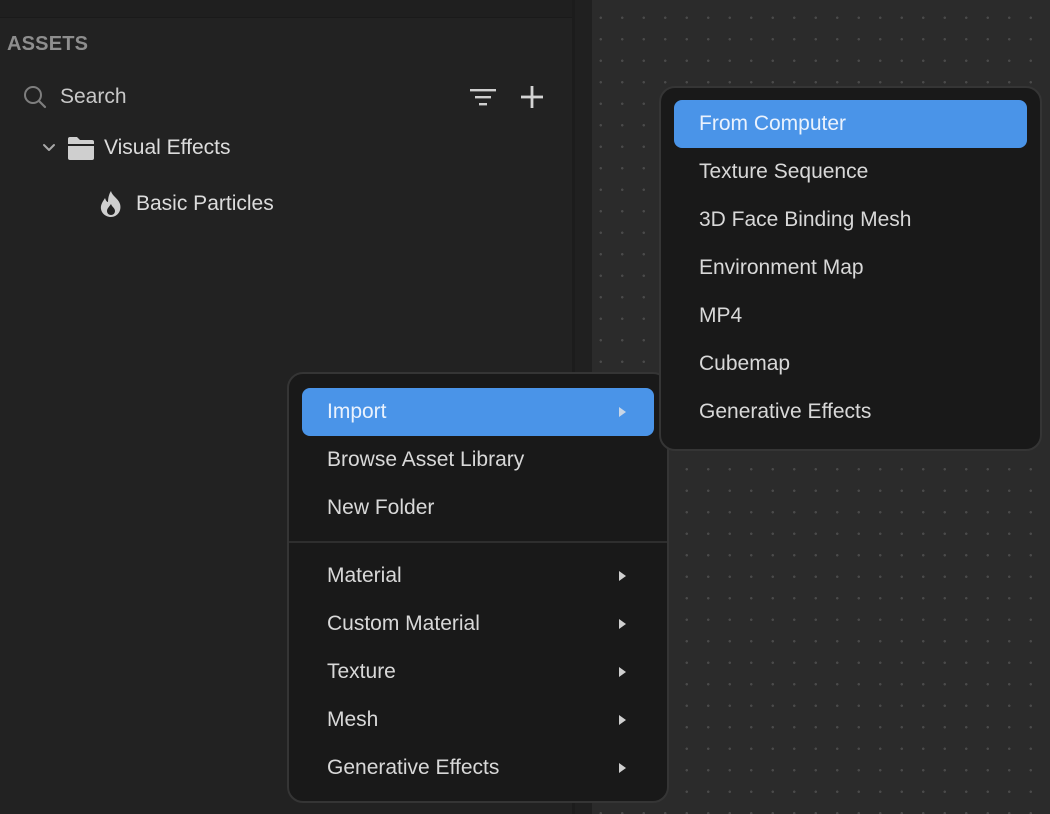 The height and width of the screenshot is (814, 1050). I want to click on submenu-item-texture-sequence: Texture Sequence, so click(850, 172).